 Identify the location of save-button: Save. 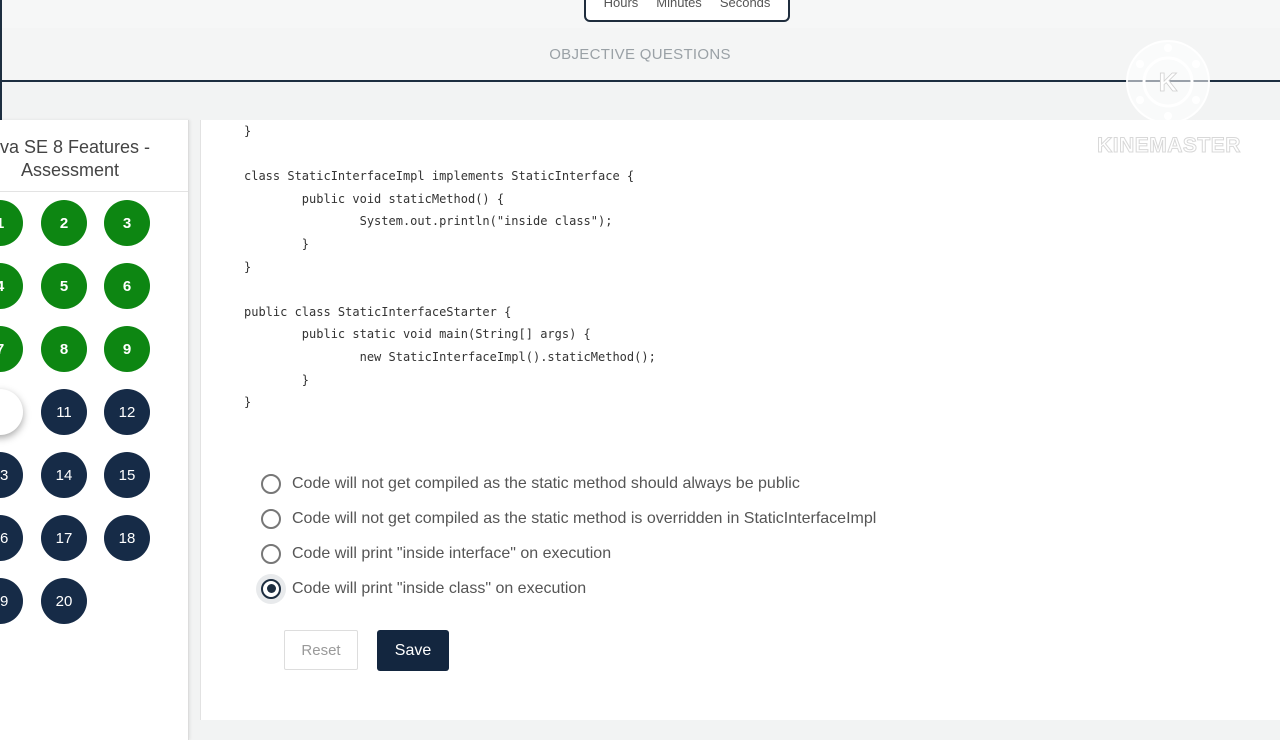
(413, 650).